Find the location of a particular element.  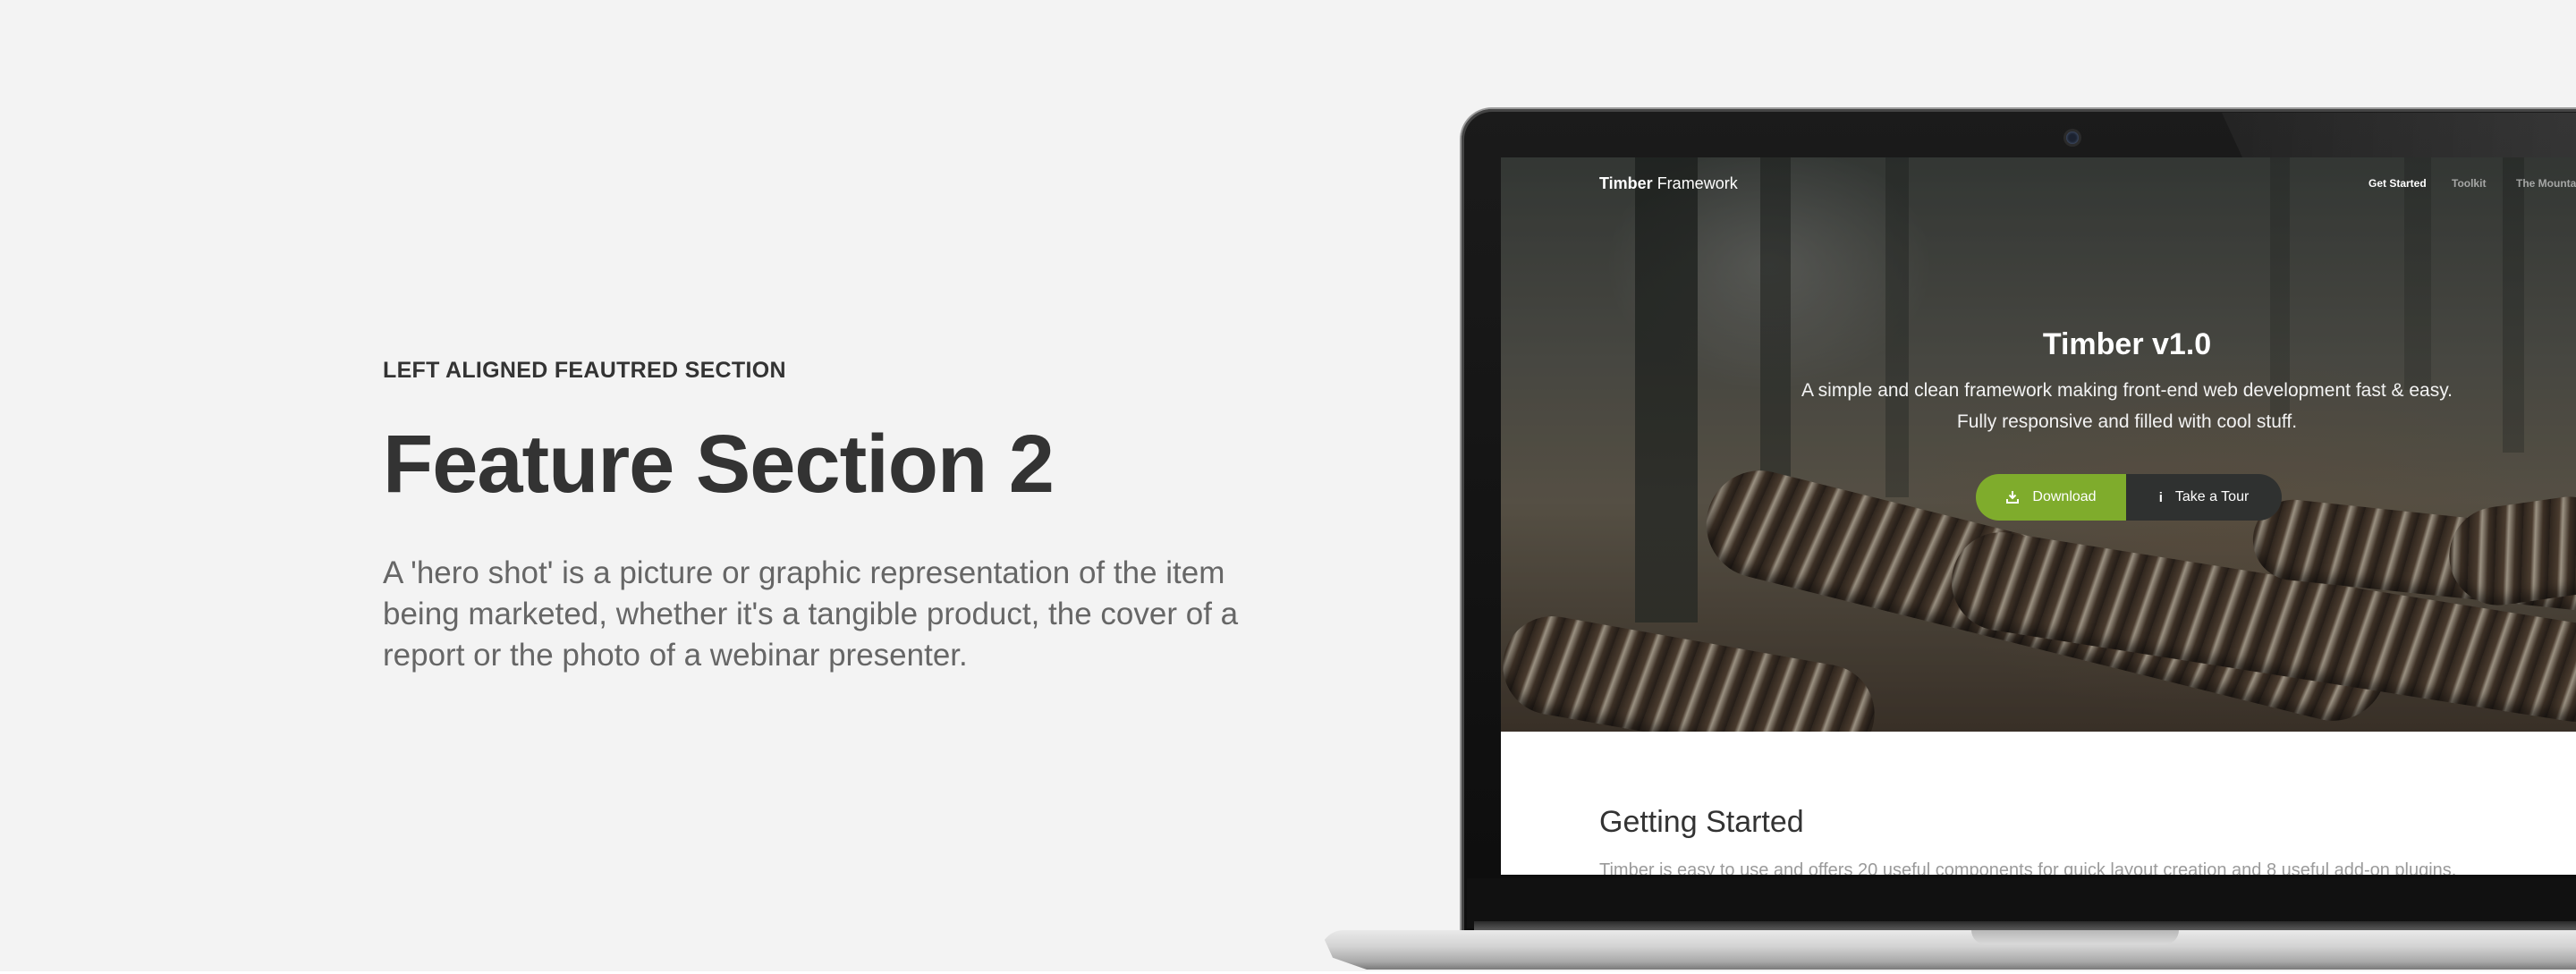

nav-the-mountain: The Mountain is located at coordinates (2546, 183).